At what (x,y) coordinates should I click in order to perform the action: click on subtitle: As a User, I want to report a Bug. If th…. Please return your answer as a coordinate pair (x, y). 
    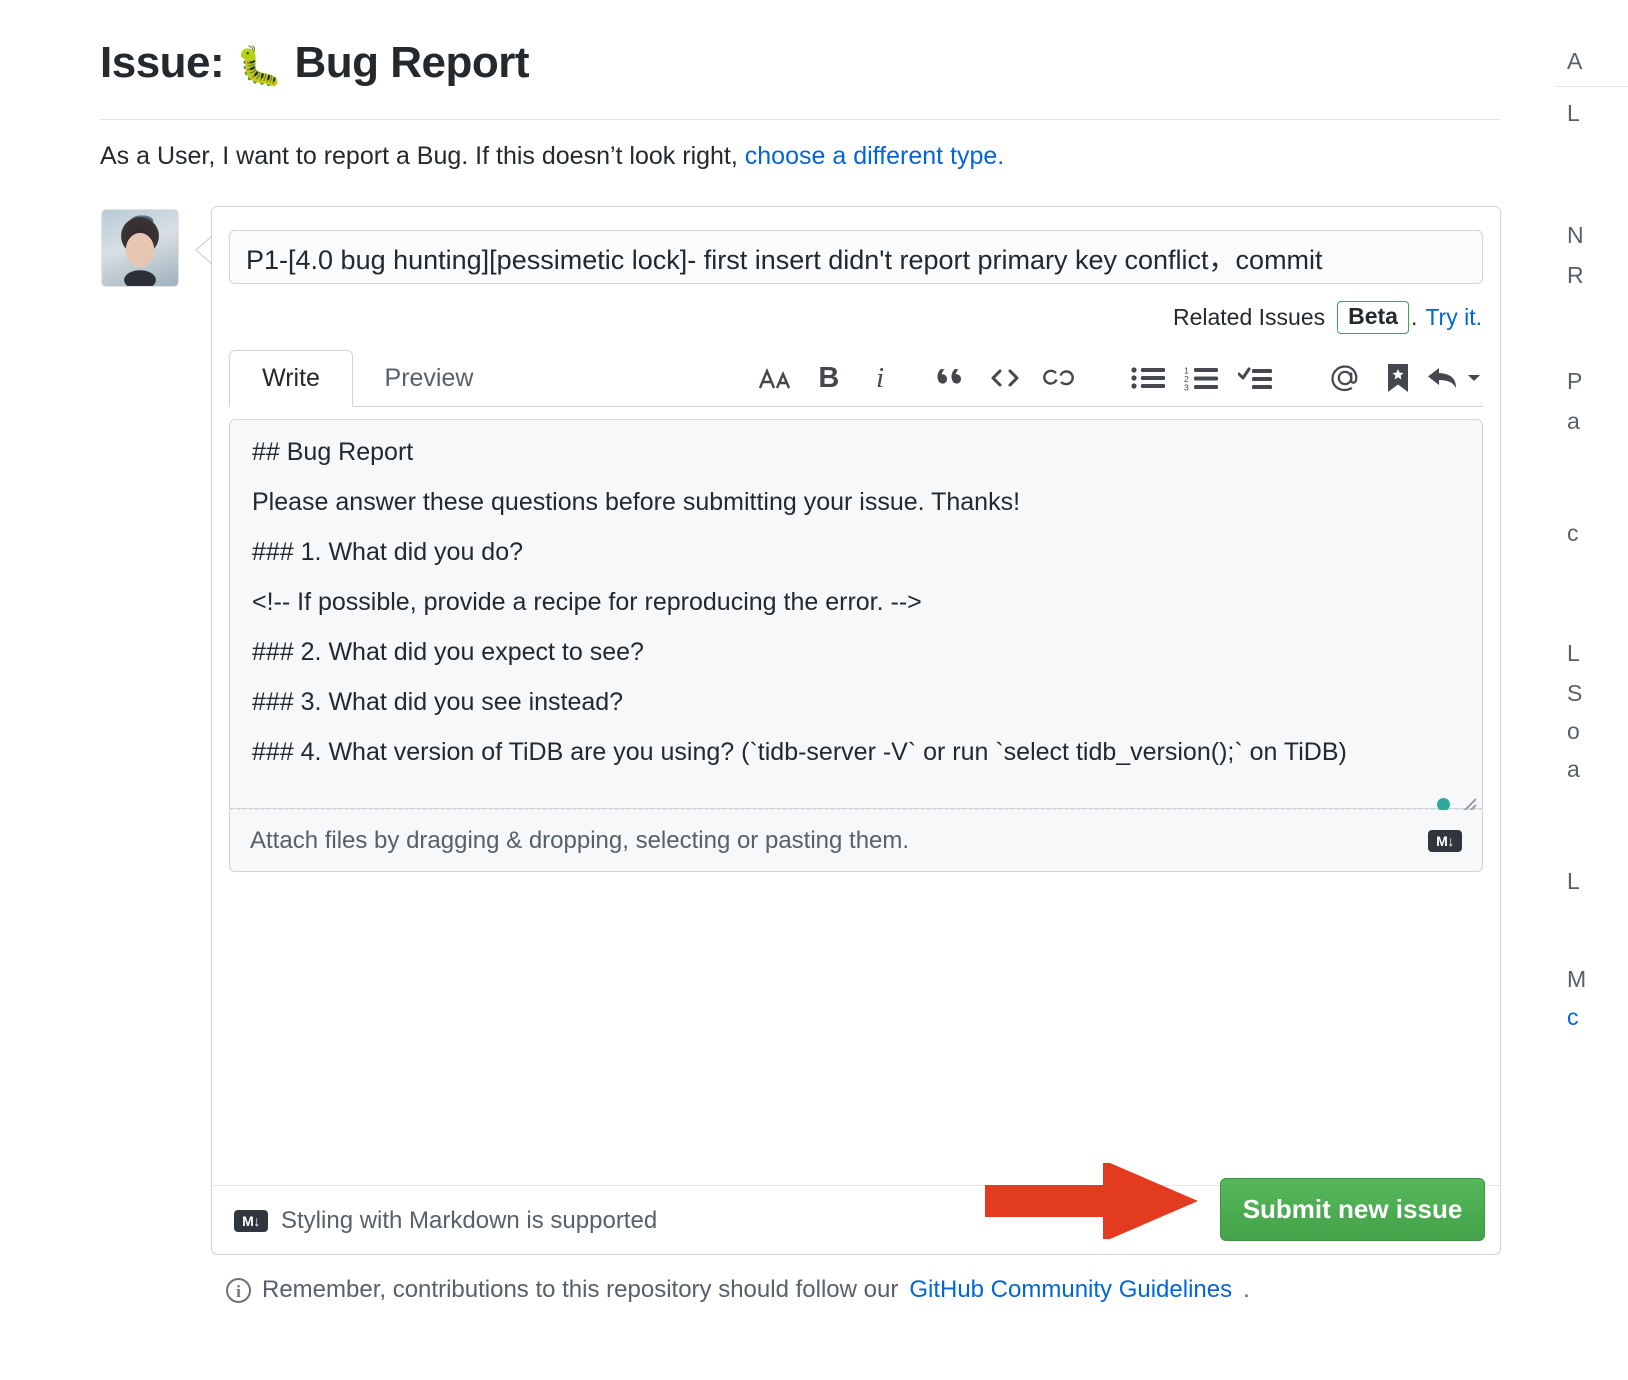
    Looking at the image, I should click on (552, 156).